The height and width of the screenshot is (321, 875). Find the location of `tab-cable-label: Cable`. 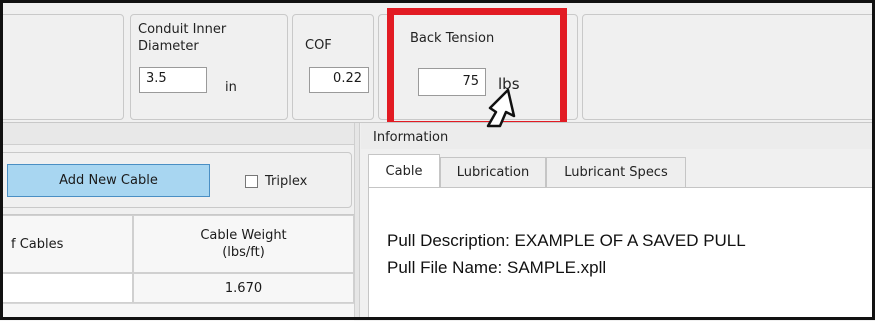

tab-cable-label: Cable is located at coordinates (404, 171).